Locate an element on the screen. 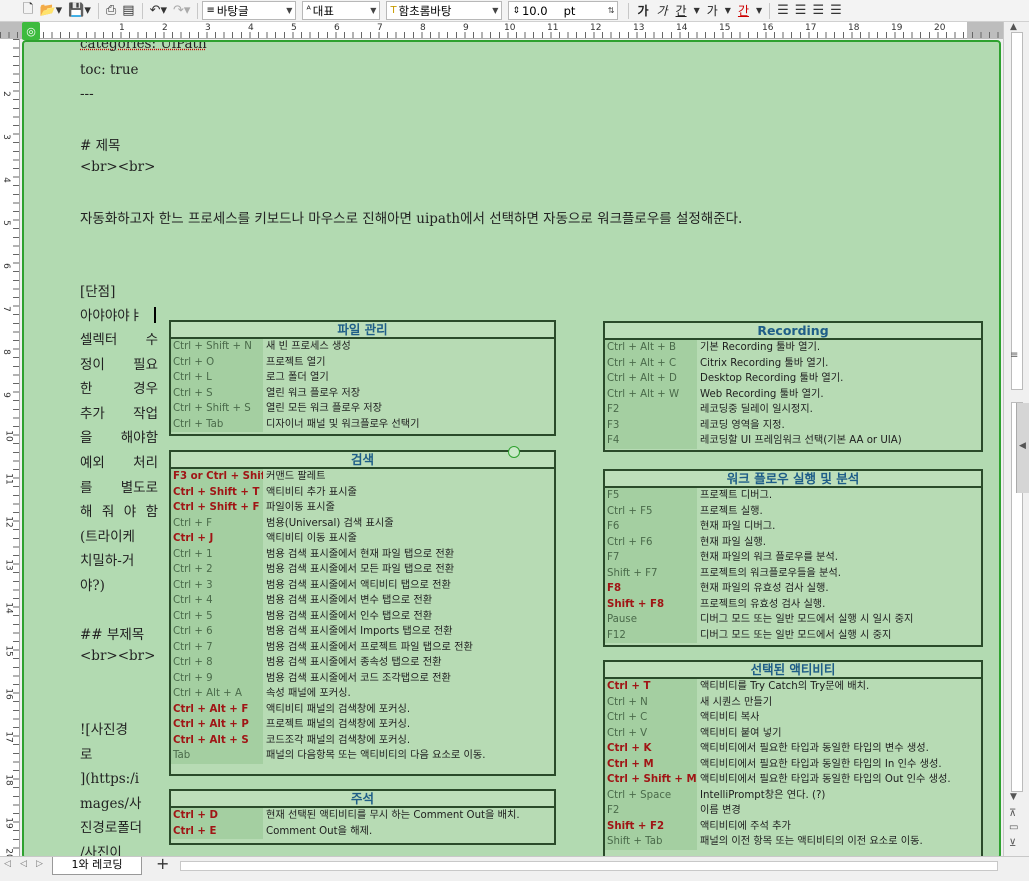 Image resolution: width=1029 pixels, height=881 pixels. image-handle-icon is located at coordinates (514, 452).